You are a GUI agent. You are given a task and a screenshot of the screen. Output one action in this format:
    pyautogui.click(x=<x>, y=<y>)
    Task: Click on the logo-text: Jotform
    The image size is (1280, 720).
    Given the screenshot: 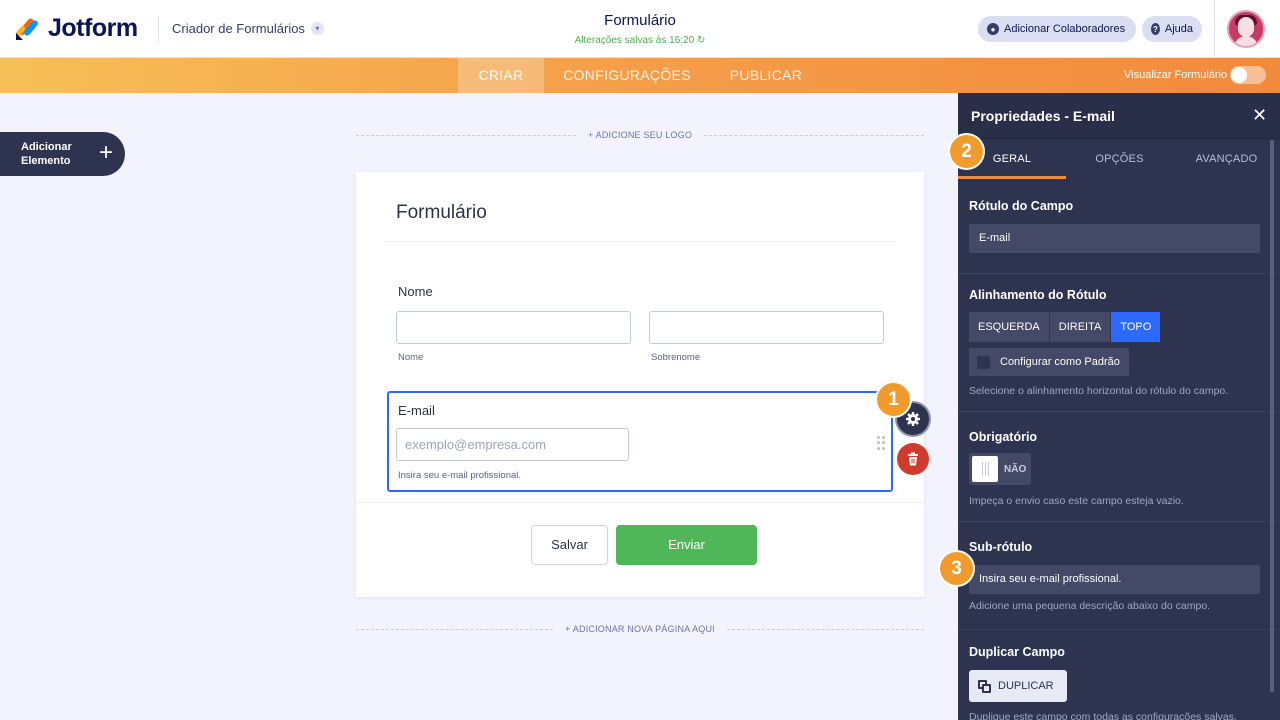 What is the action you would take?
    pyautogui.click(x=93, y=28)
    